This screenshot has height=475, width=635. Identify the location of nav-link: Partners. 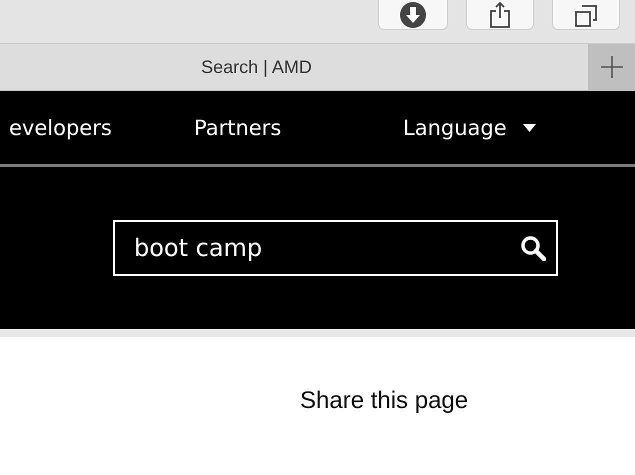
(298, 128).